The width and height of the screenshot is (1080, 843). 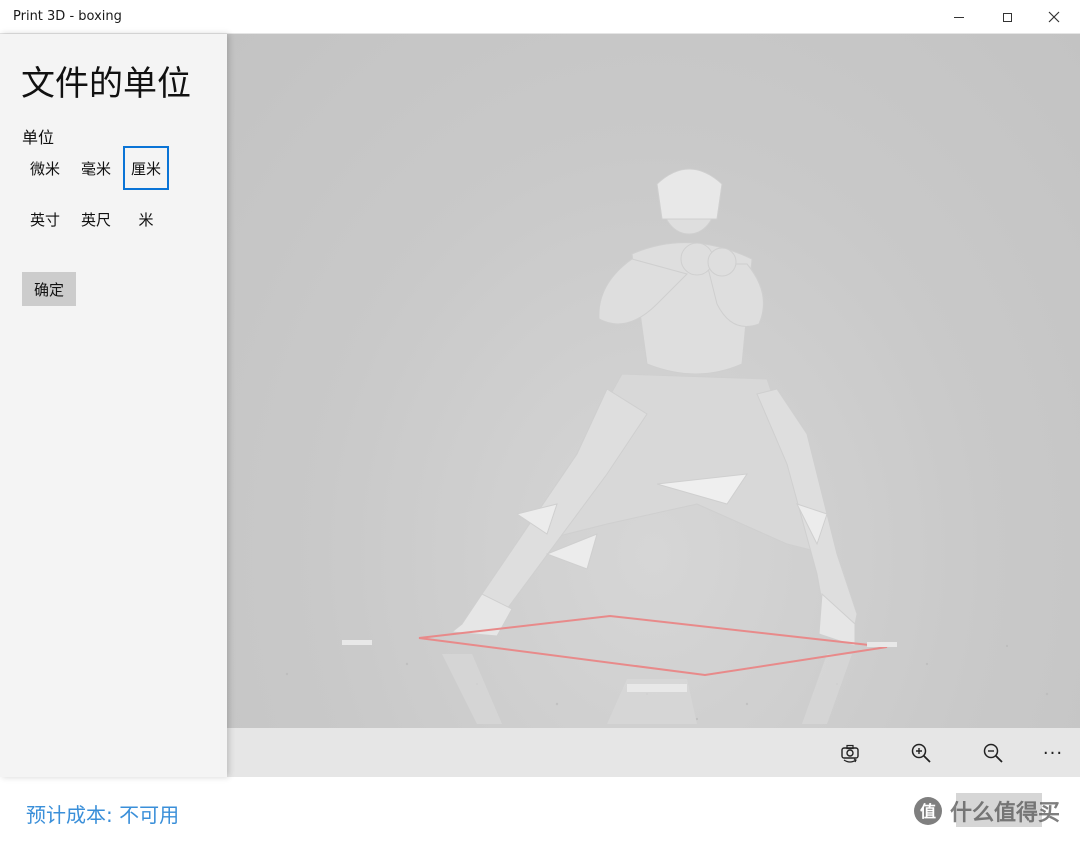 What do you see at coordinates (146, 219) in the screenshot?
I see `unit-option-meter: 米` at bounding box center [146, 219].